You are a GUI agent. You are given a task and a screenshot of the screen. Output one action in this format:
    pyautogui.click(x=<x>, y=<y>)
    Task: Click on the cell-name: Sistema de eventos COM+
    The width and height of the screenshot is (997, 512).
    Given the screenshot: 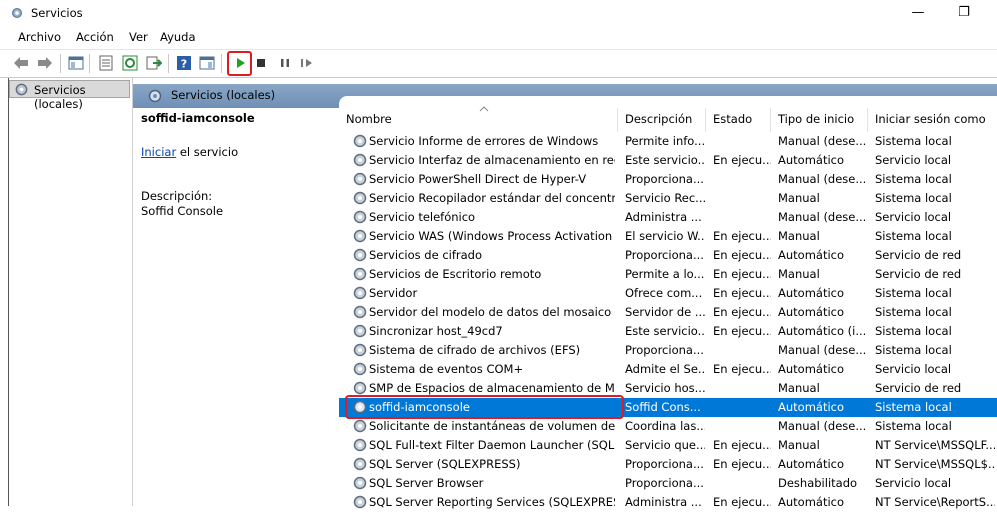 What is the action you would take?
    pyautogui.click(x=446, y=369)
    